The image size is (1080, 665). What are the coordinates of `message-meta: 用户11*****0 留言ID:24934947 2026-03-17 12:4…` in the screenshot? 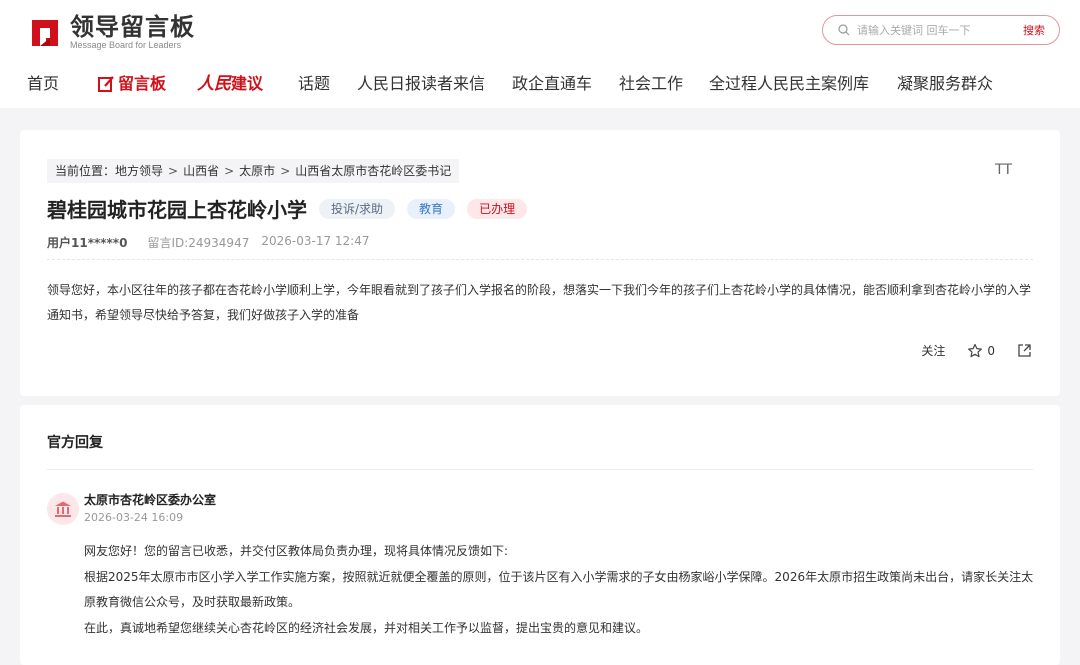 It's located at (208, 242).